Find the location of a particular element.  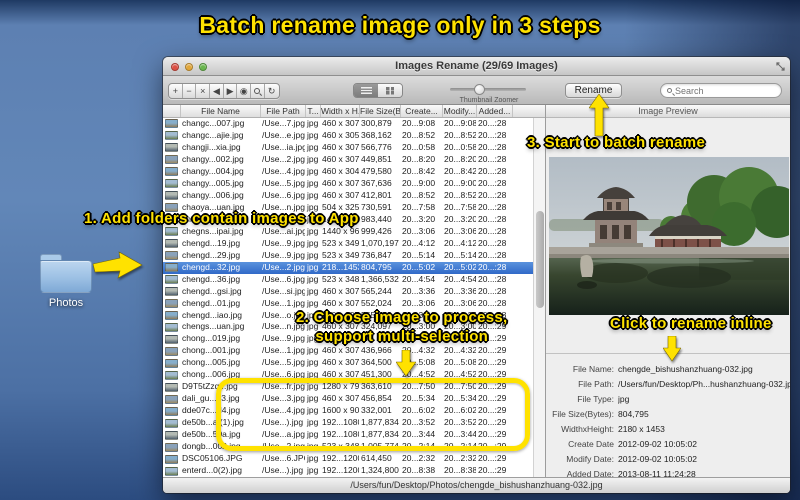

cell: changy...006.jpg is located at coordinates (213, 194).